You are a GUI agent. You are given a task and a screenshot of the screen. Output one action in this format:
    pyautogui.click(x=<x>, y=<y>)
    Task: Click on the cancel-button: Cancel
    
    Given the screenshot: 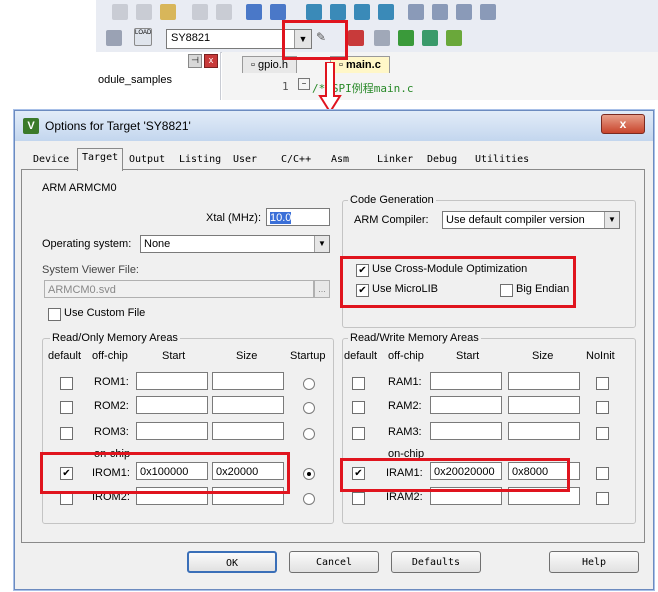 What is the action you would take?
    pyautogui.click(x=334, y=562)
    